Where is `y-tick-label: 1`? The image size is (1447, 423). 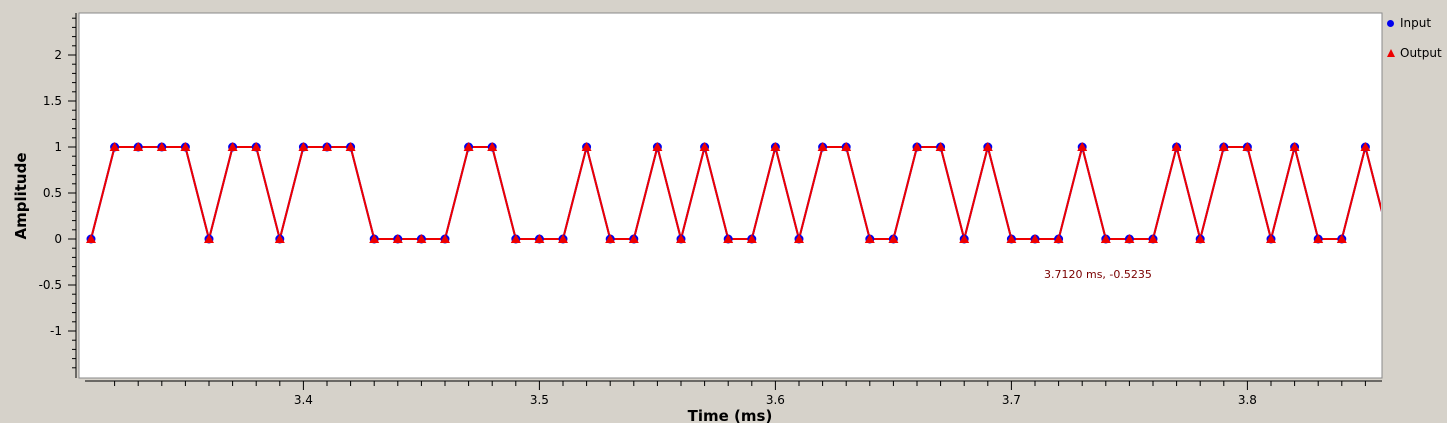
y-tick-label: 1 is located at coordinates (58, 147).